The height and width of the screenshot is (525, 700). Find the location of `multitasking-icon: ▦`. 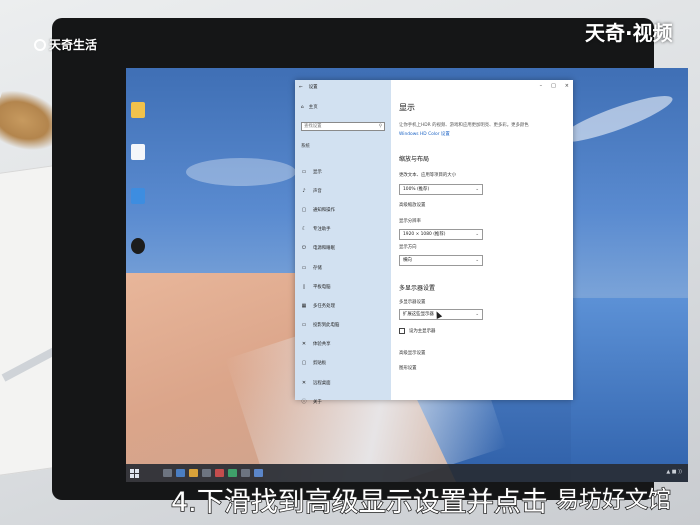

multitasking-icon: ▦ is located at coordinates (304, 305).